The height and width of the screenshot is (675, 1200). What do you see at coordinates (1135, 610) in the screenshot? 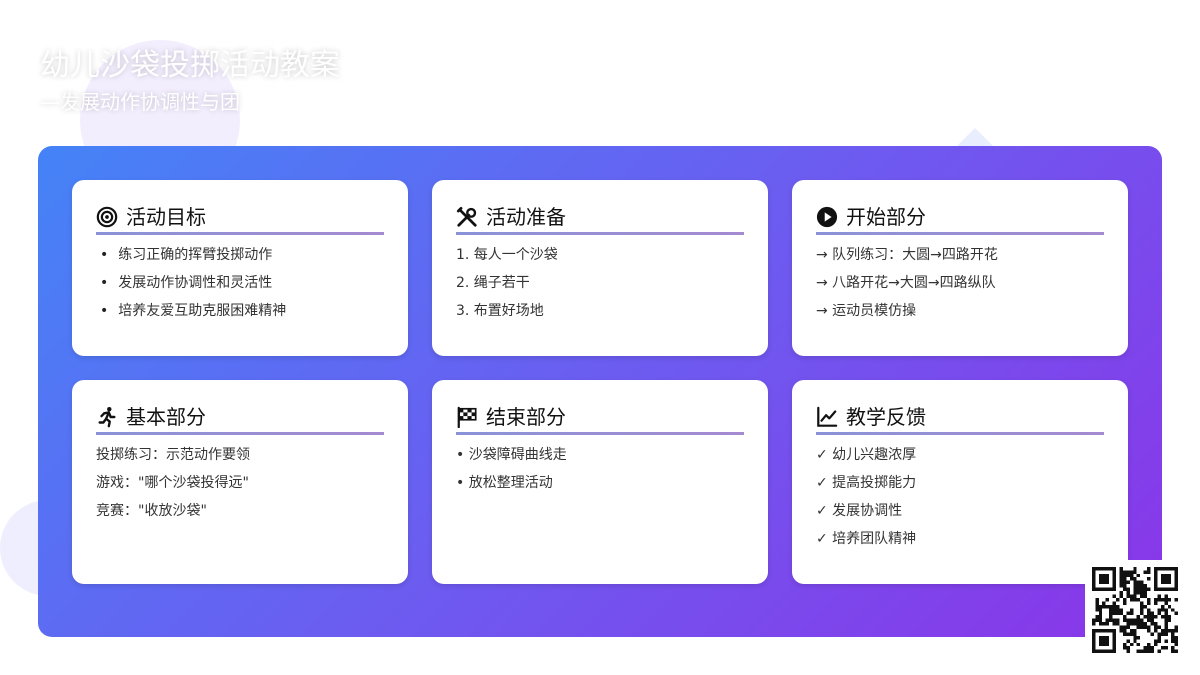
I see `qr-code-icon` at bounding box center [1135, 610].